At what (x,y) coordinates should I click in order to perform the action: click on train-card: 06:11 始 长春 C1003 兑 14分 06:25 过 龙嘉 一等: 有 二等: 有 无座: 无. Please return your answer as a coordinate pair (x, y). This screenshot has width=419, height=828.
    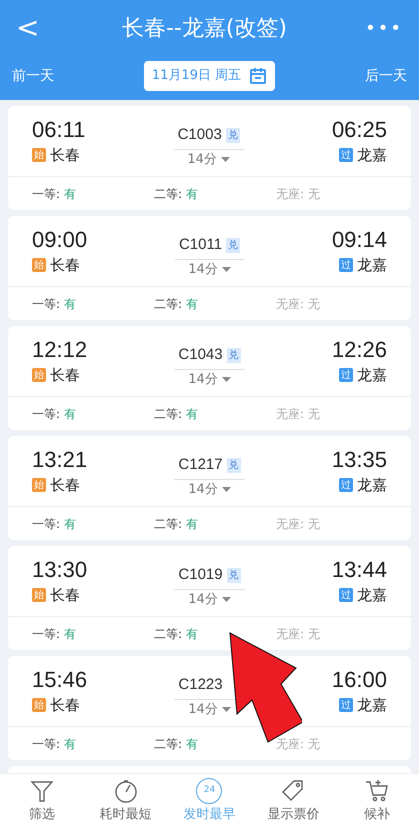
    Looking at the image, I should click on (209, 158).